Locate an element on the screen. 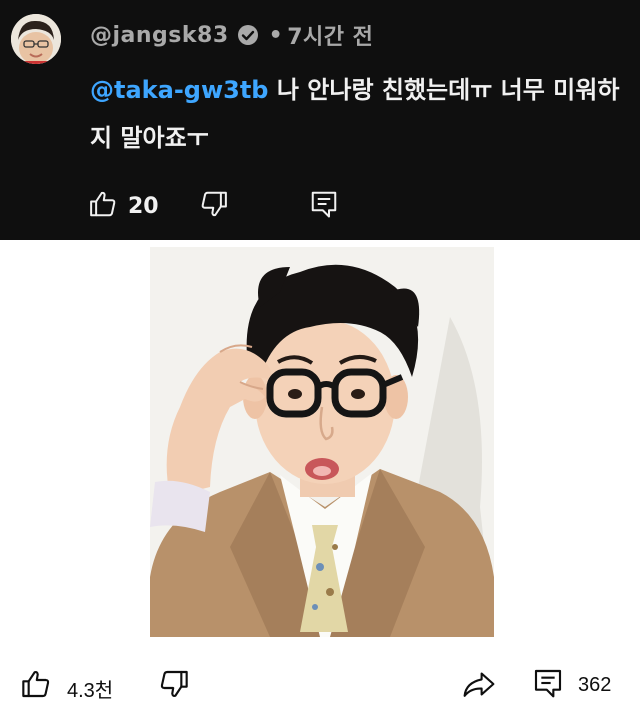  post-like-count: 4.3천 is located at coordinates (90, 691).